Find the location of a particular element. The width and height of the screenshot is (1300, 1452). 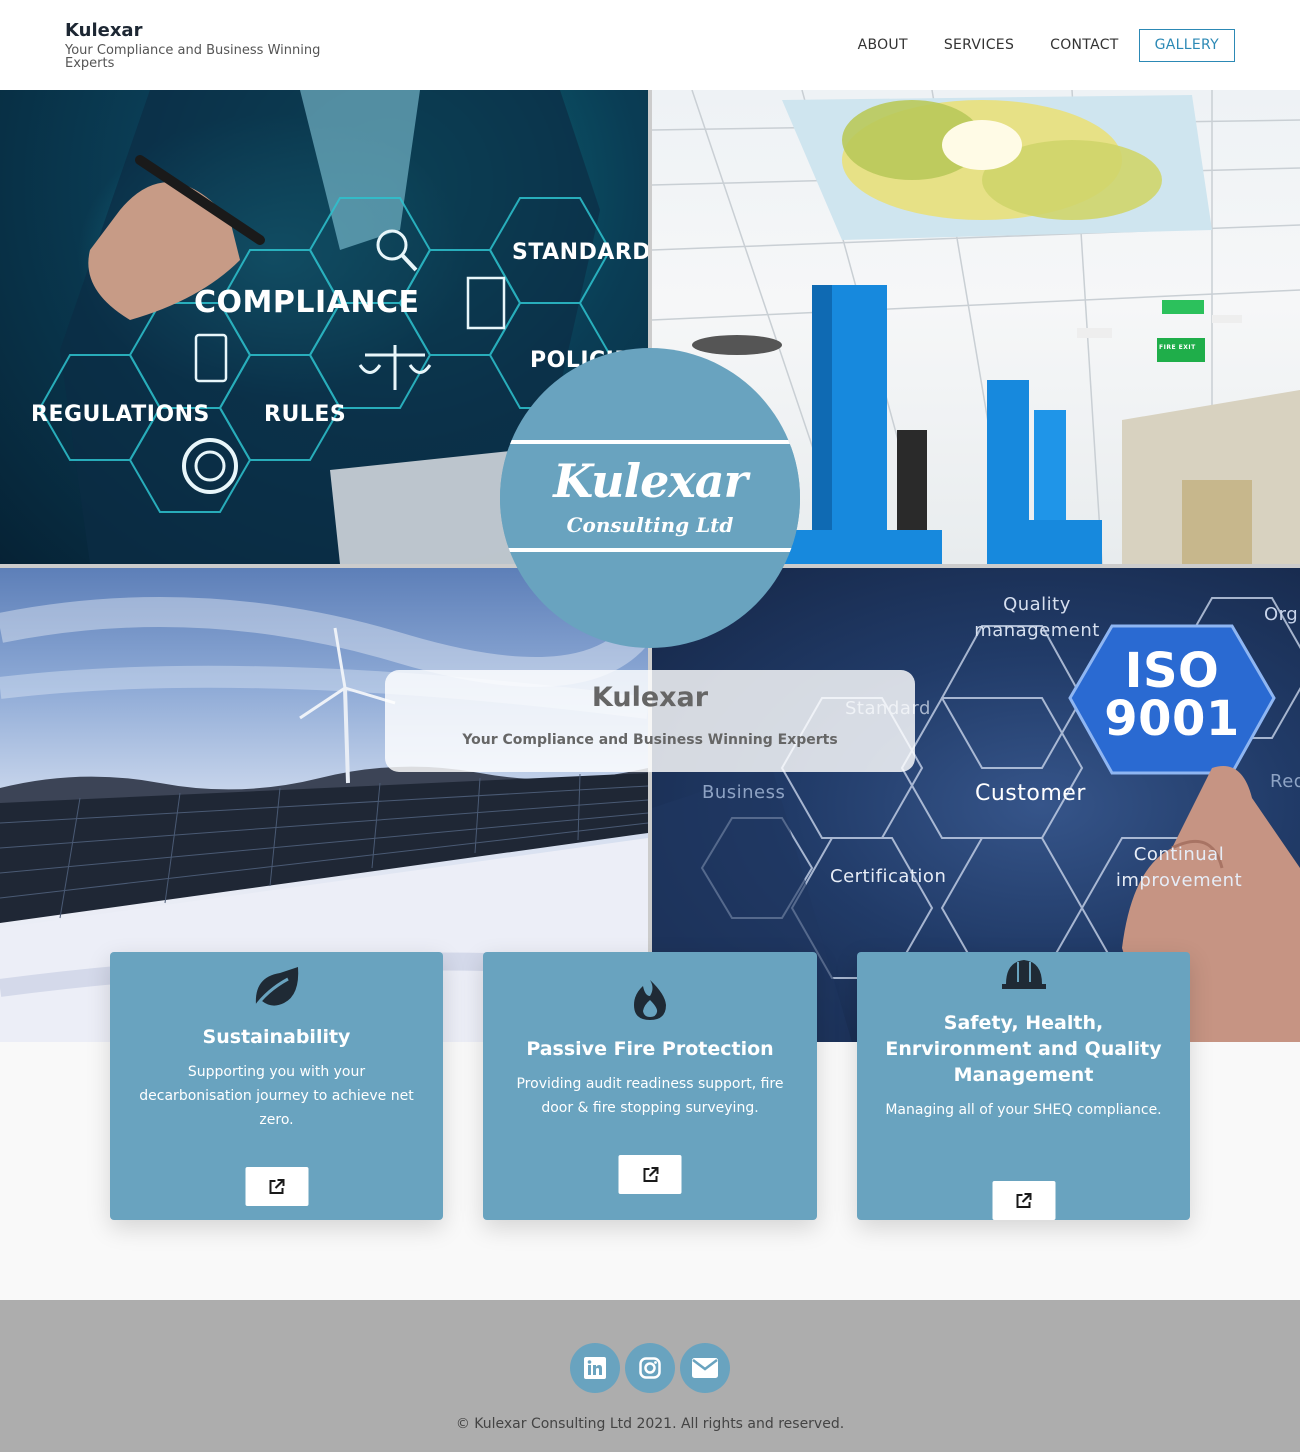

email-button is located at coordinates (705, 1368).